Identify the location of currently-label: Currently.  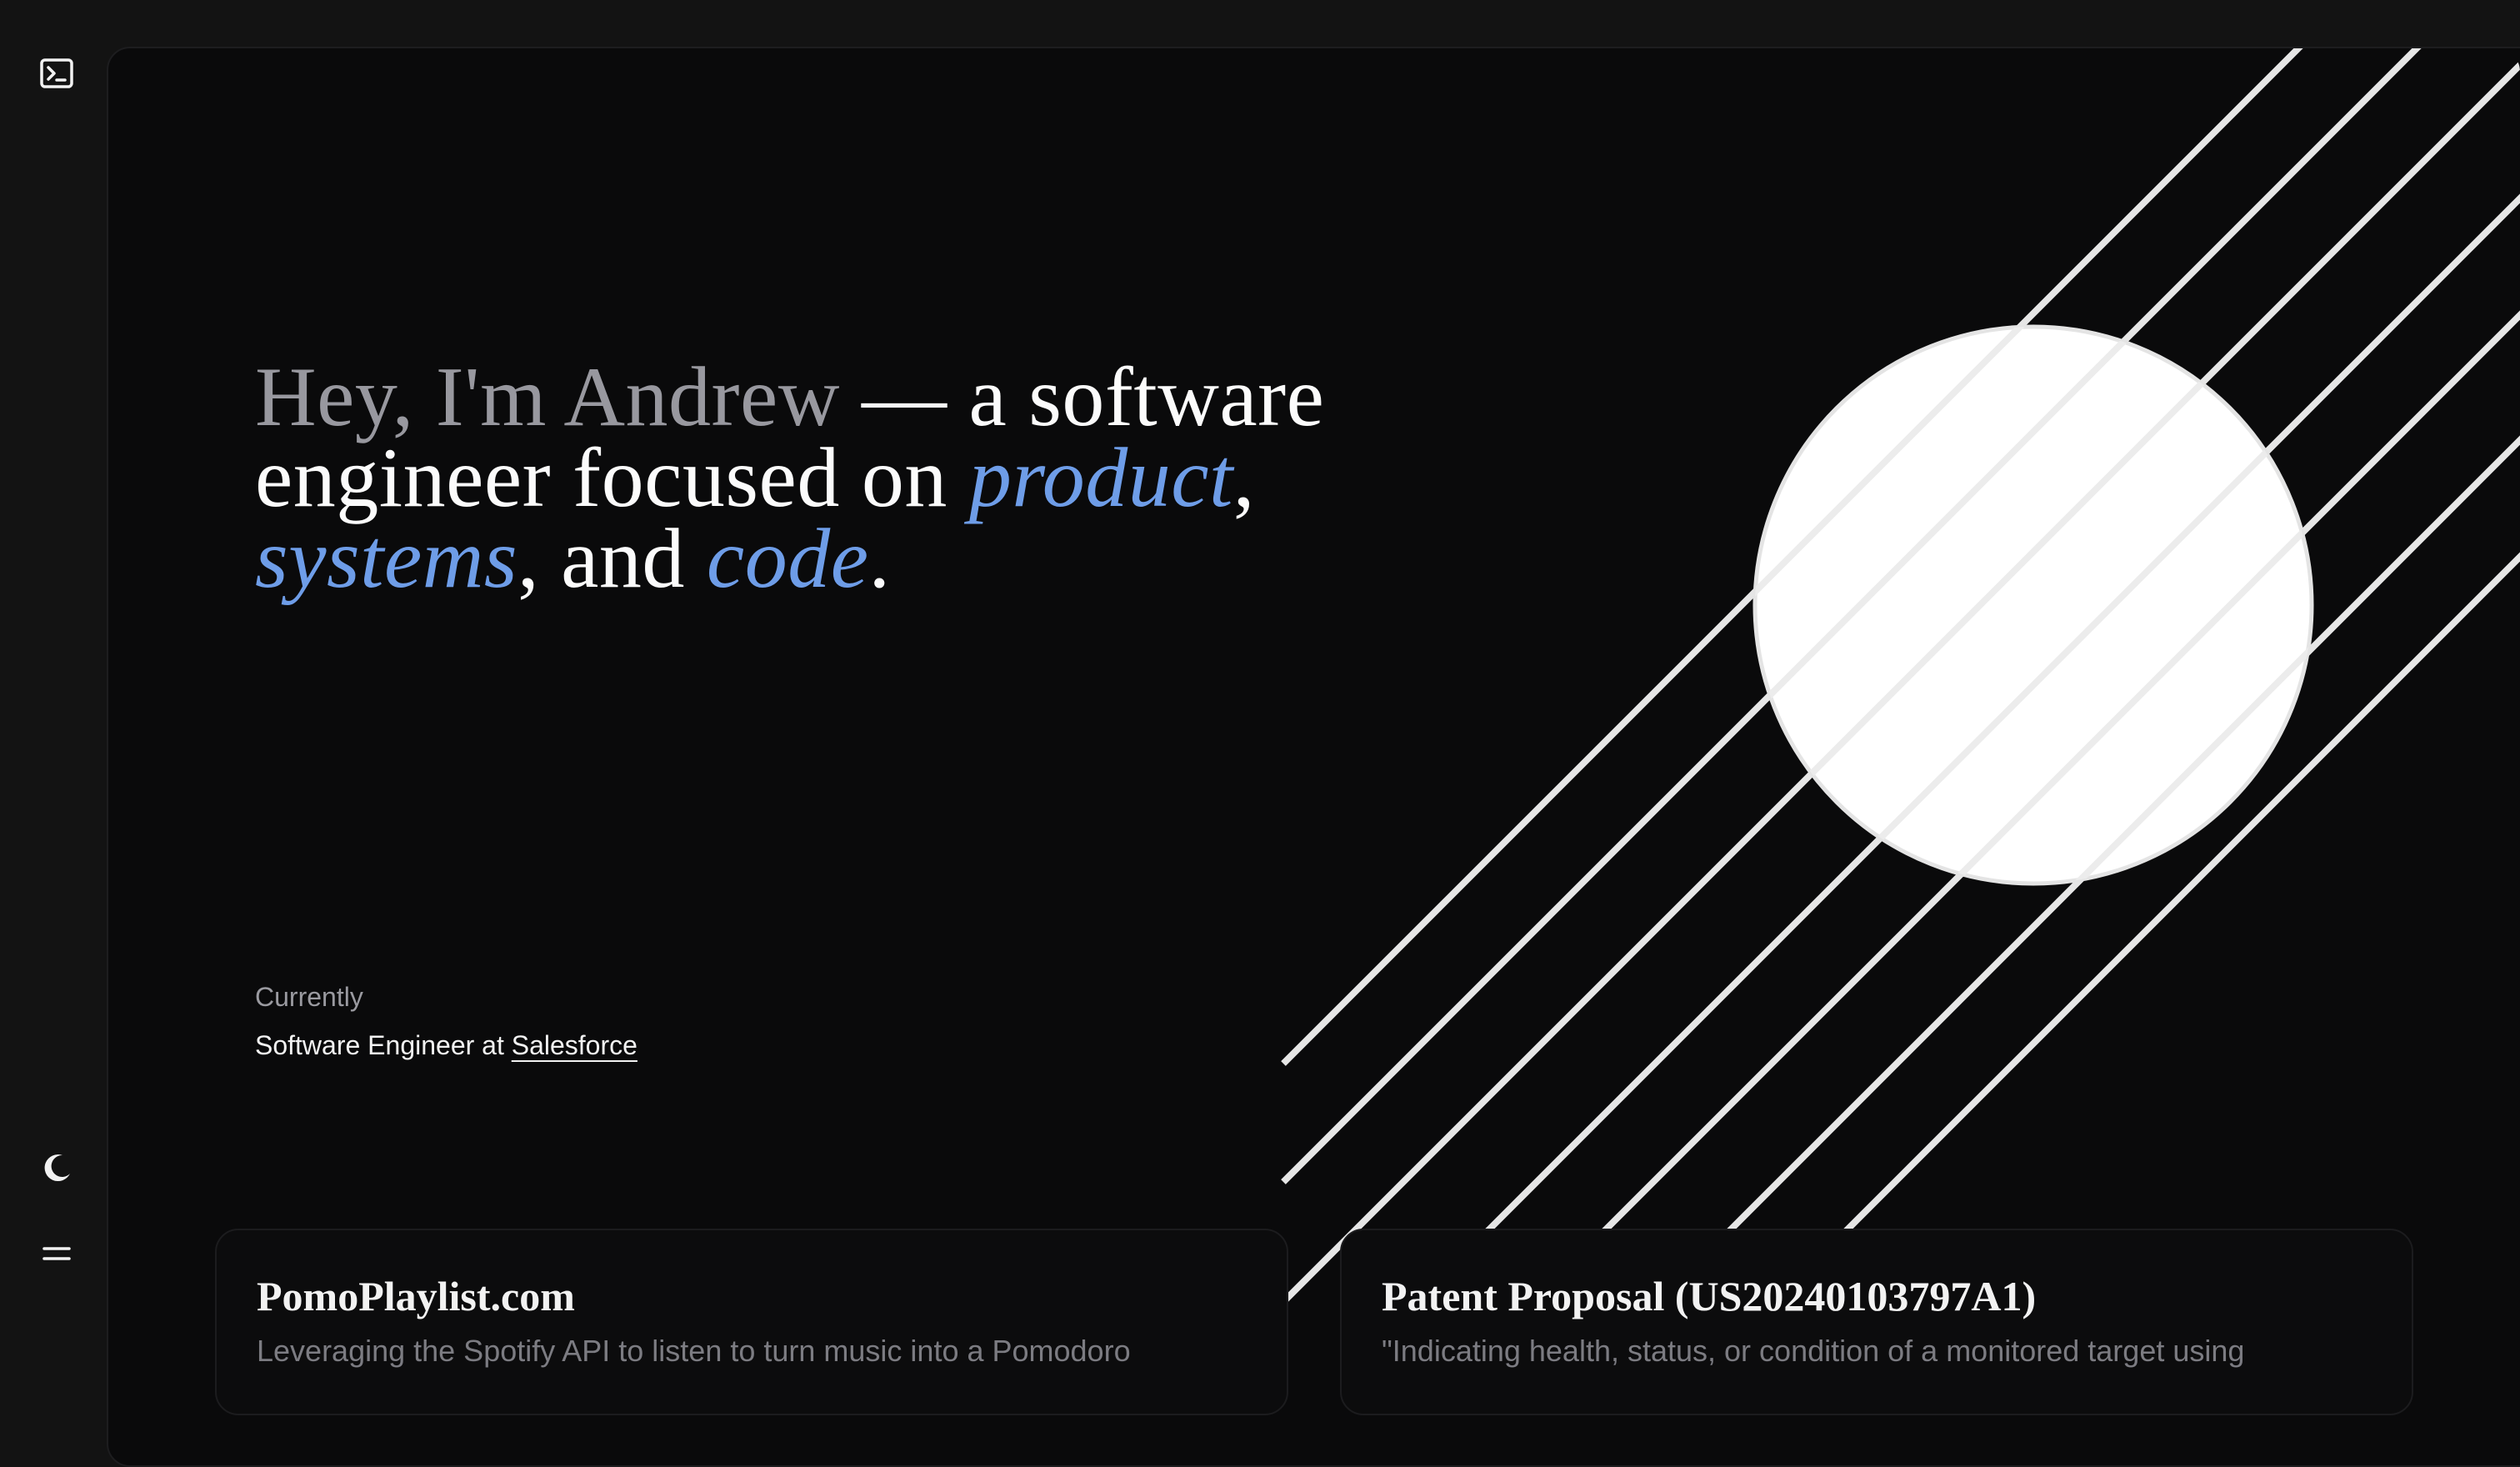
(309, 997).